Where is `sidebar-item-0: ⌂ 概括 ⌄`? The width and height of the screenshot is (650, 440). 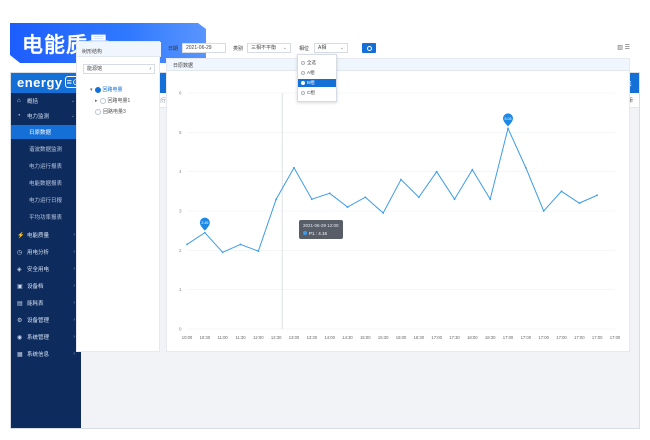
sidebar-item-0: ⌂ 概括 ⌄ is located at coordinates (46, 101).